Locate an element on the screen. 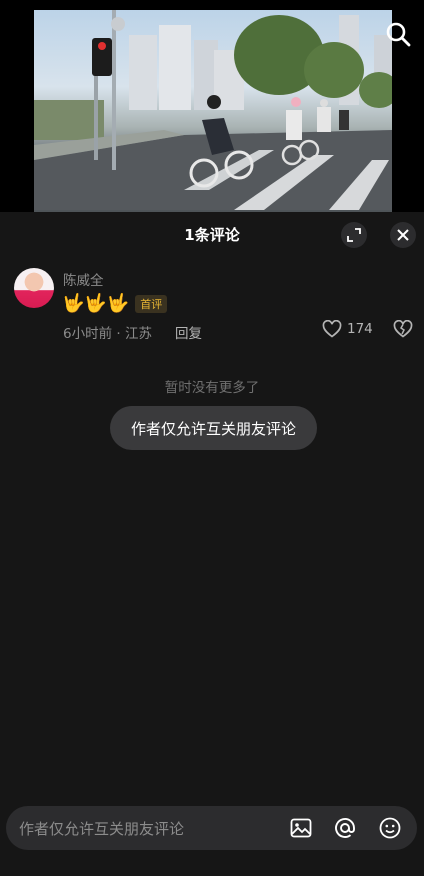  like-count: 174 is located at coordinates (360, 329).